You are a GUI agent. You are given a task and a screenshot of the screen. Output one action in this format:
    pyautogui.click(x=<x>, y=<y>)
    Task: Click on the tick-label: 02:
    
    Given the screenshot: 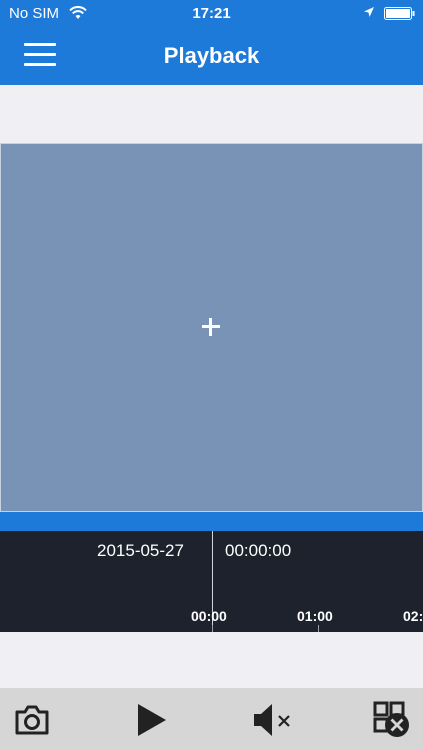 What is the action you would take?
    pyautogui.click(x=413, y=616)
    